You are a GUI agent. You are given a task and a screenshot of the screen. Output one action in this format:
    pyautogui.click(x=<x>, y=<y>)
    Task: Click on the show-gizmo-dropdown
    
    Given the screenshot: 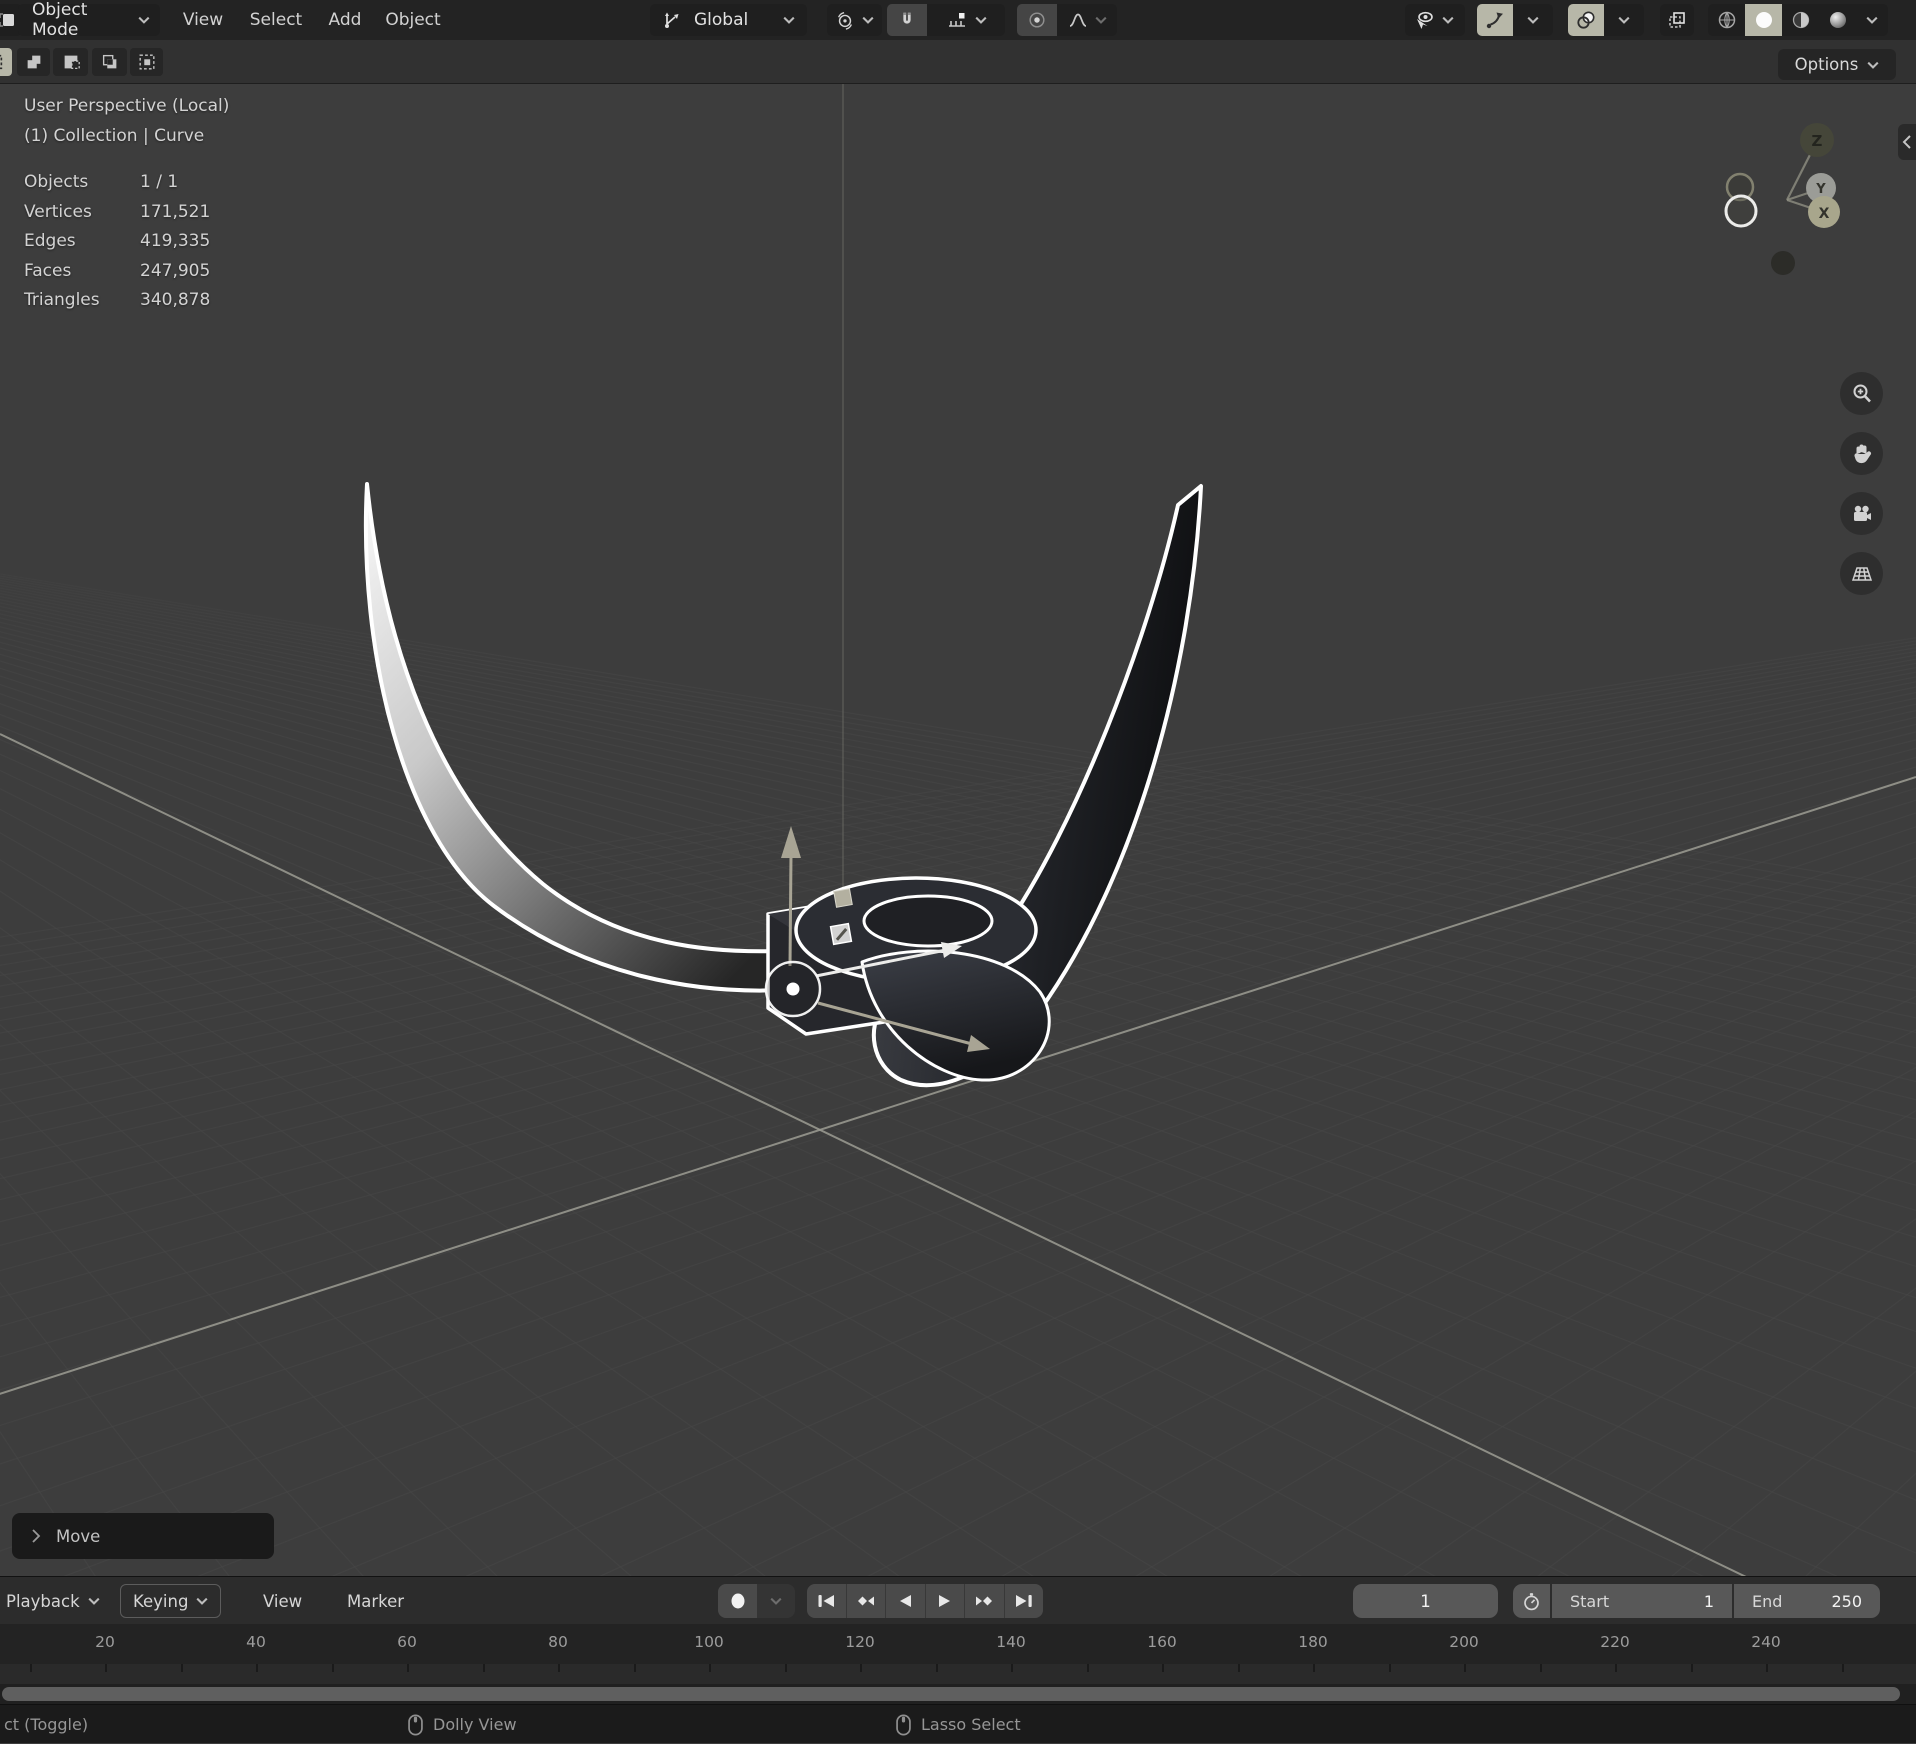 What is the action you would take?
    pyautogui.click(x=1435, y=20)
    